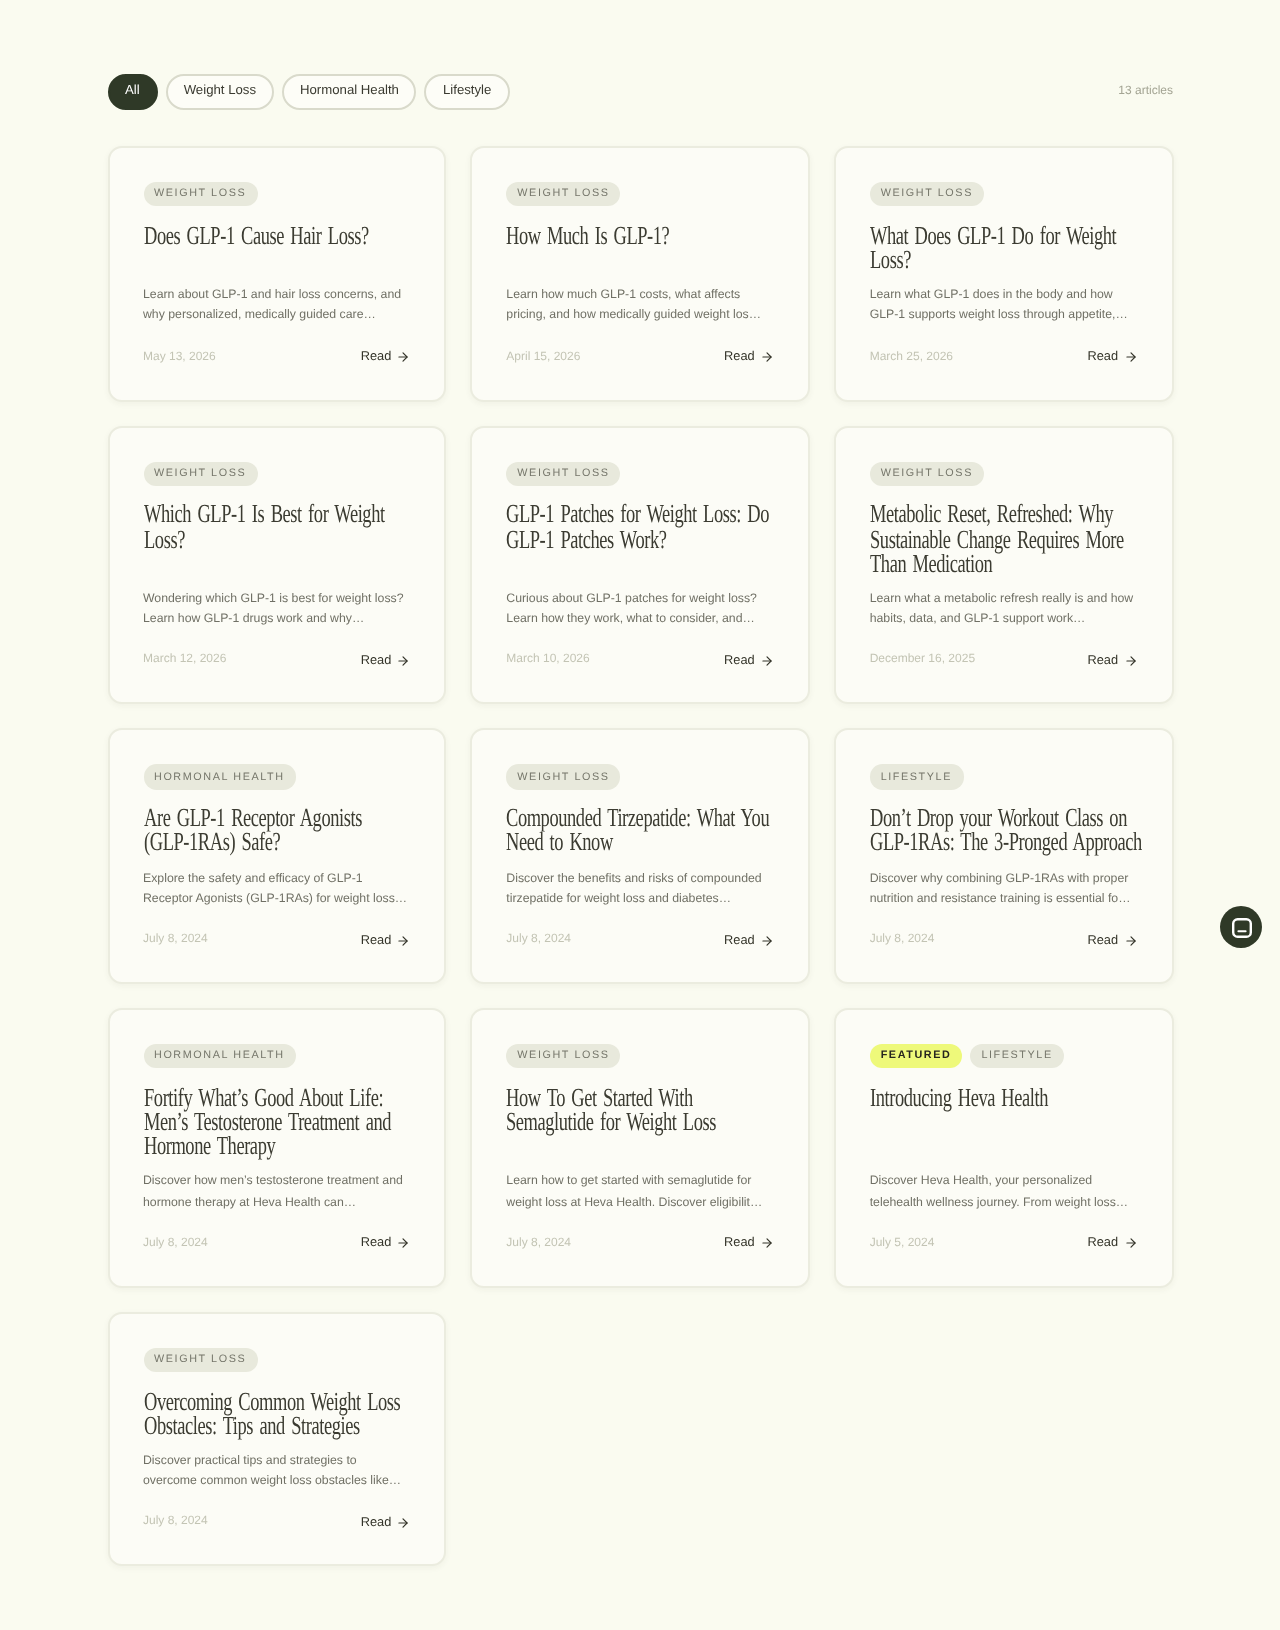 Image resolution: width=1280 pixels, height=1630 pixels. Describe the element at coordinates (265, 527) in the screenshot. I see `article-title: Which GLP-1 Is Best for Weight Loss?` at that location.